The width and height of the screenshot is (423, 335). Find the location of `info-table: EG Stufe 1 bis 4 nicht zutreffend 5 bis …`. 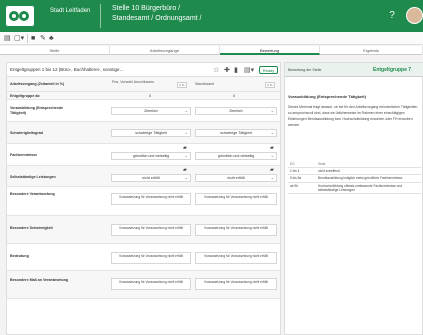

info-table: EG Stufe 1 bis 4 nicht zutreffend 5 bis … is located at coordinates (354, 178).